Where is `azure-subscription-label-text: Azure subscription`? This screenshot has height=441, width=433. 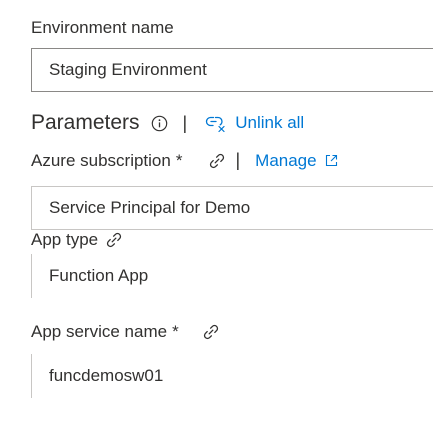
azure-subscription-label-text: Azure subscription is located at coordinates (101, 160).